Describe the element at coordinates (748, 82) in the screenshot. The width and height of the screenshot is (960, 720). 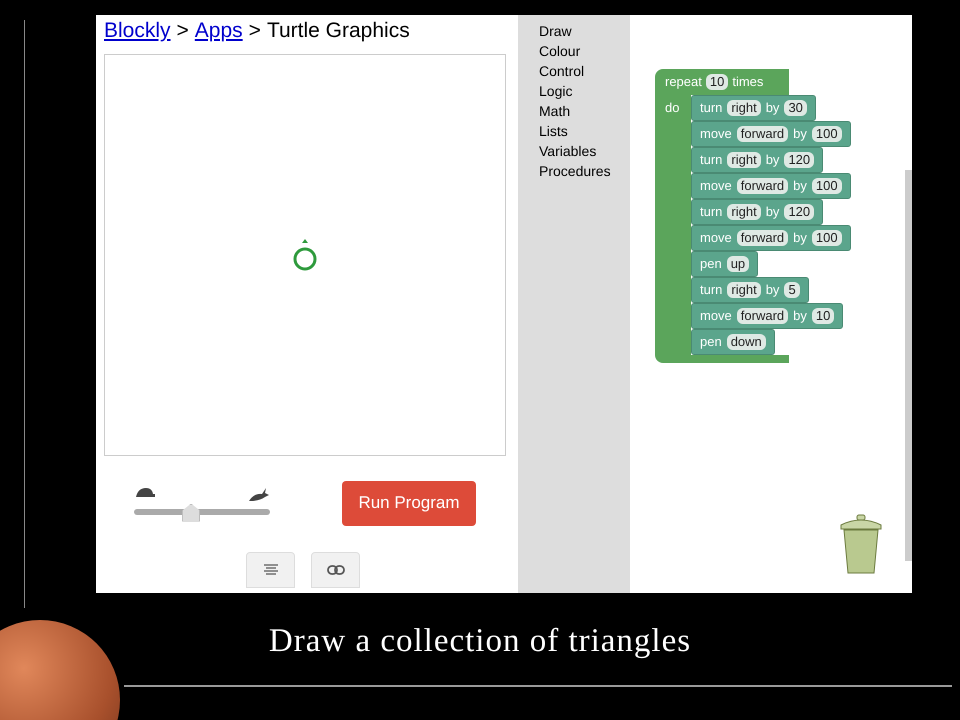
I see `block-label: times` at that location.